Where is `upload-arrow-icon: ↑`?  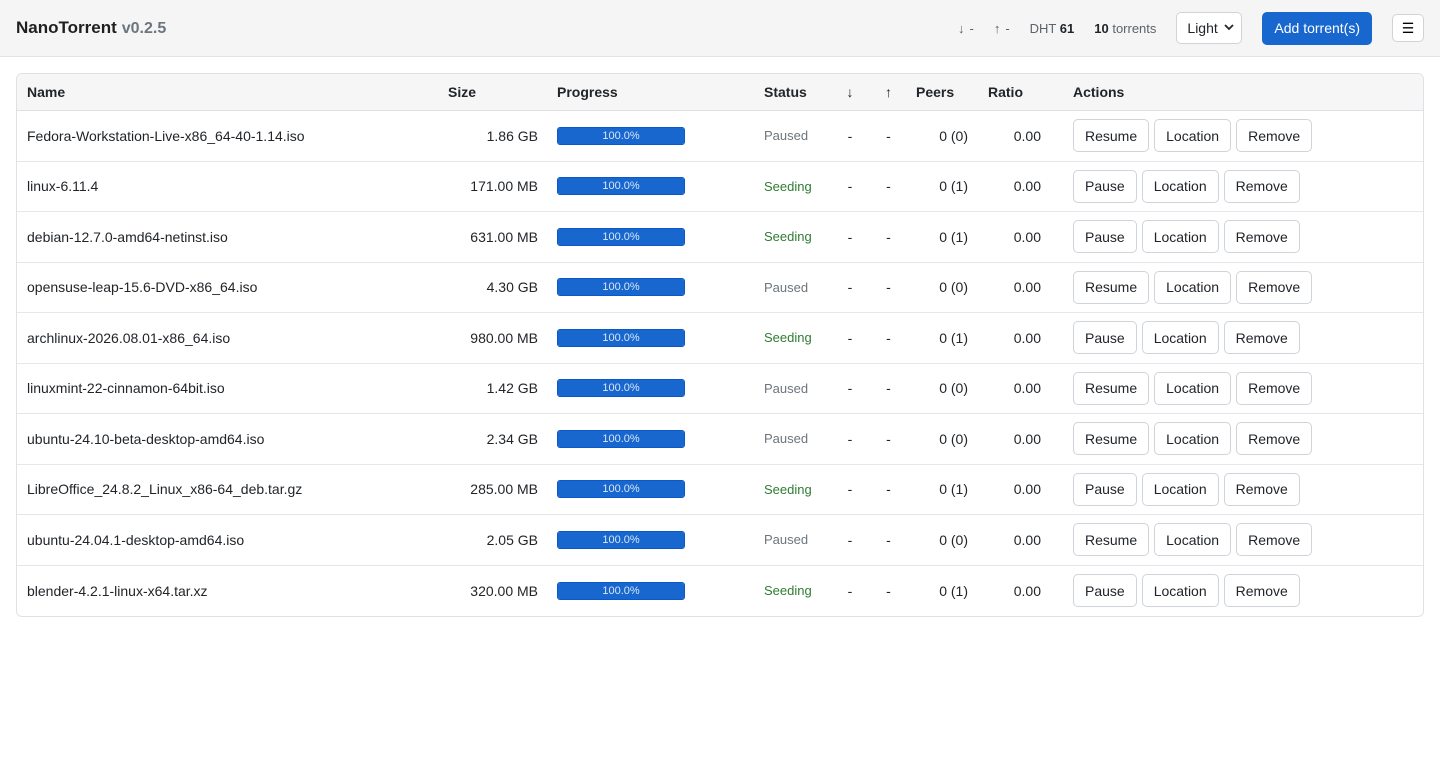
upload-arrow-icon: ↑ is located at coordinates (997, 28).